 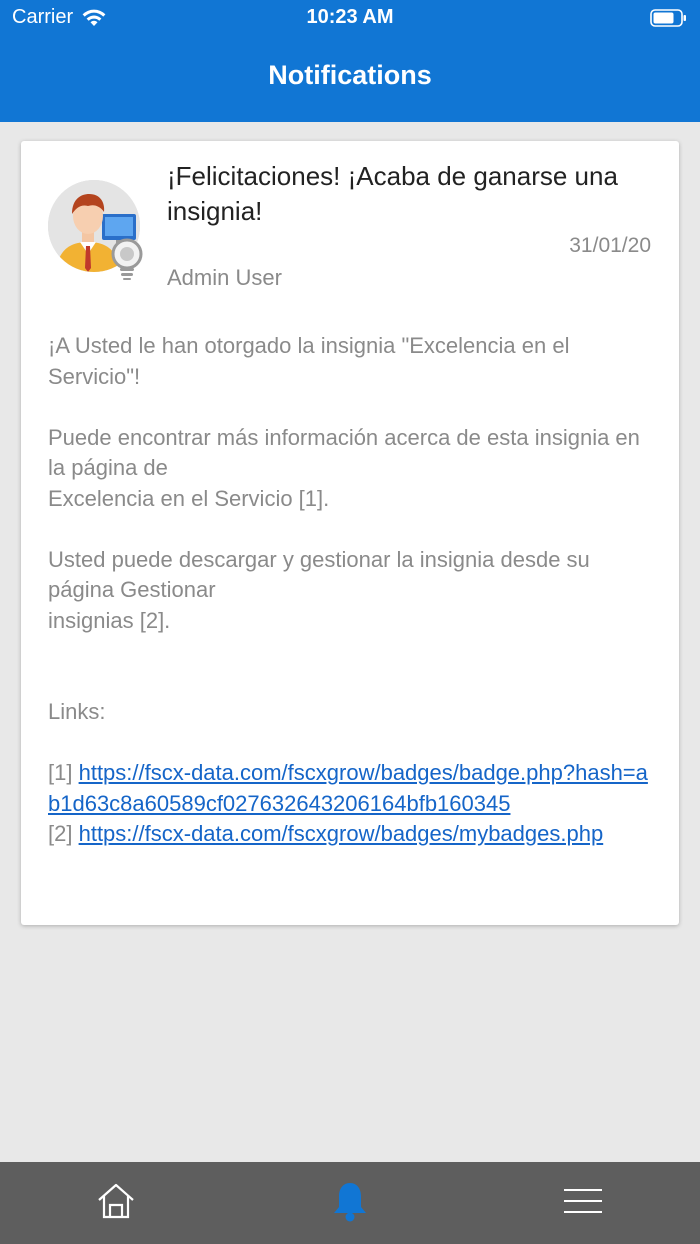 I want to click on app-header: Carrier 10:23 AM Notifications, so click(x=350, y=61).